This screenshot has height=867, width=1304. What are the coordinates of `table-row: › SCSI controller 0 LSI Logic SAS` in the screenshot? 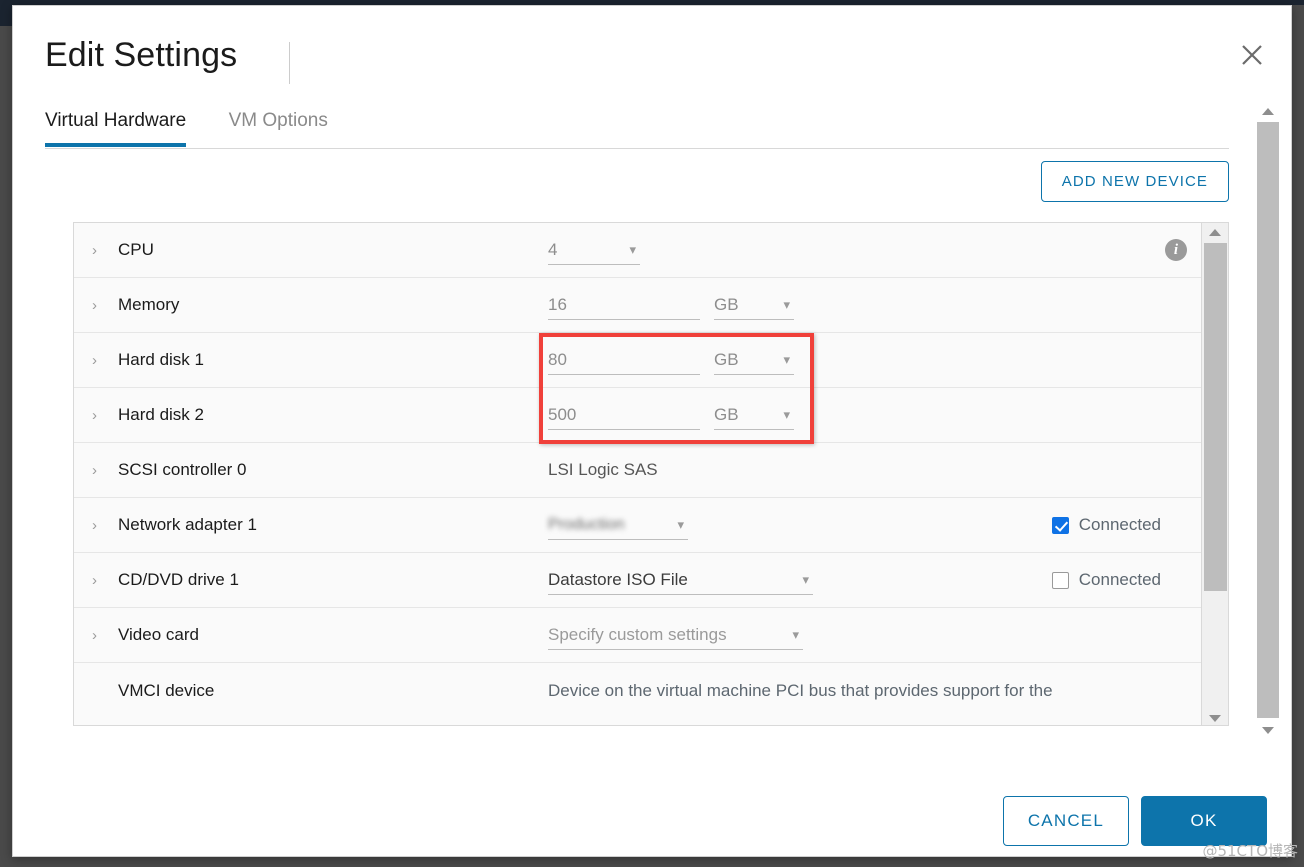 It's located at (638, 470).